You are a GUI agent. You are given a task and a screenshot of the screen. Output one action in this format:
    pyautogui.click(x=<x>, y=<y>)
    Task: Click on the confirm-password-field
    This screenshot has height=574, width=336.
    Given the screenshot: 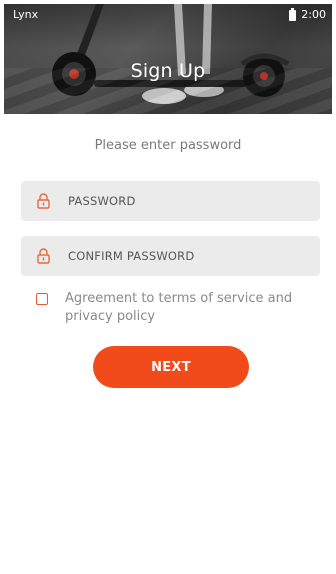 What is the action you would take?
    pyautogui.click(x=170, y=256)
    